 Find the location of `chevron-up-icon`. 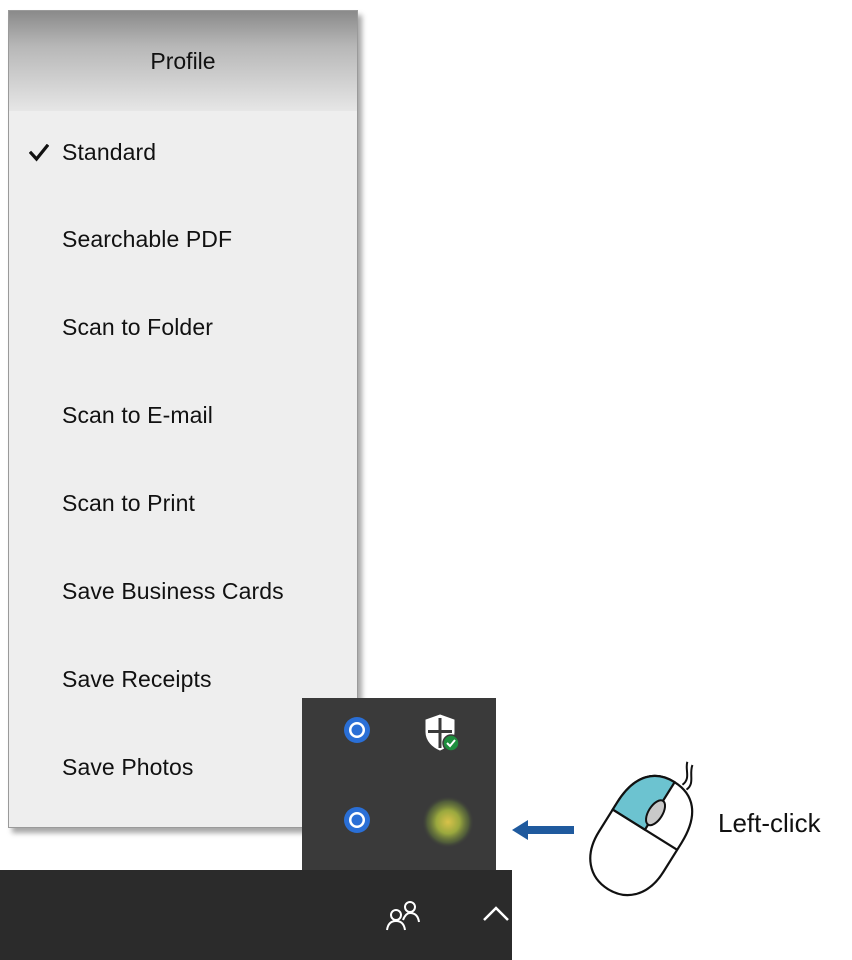

chevron-up-icon is located at coordinates (493, 914).